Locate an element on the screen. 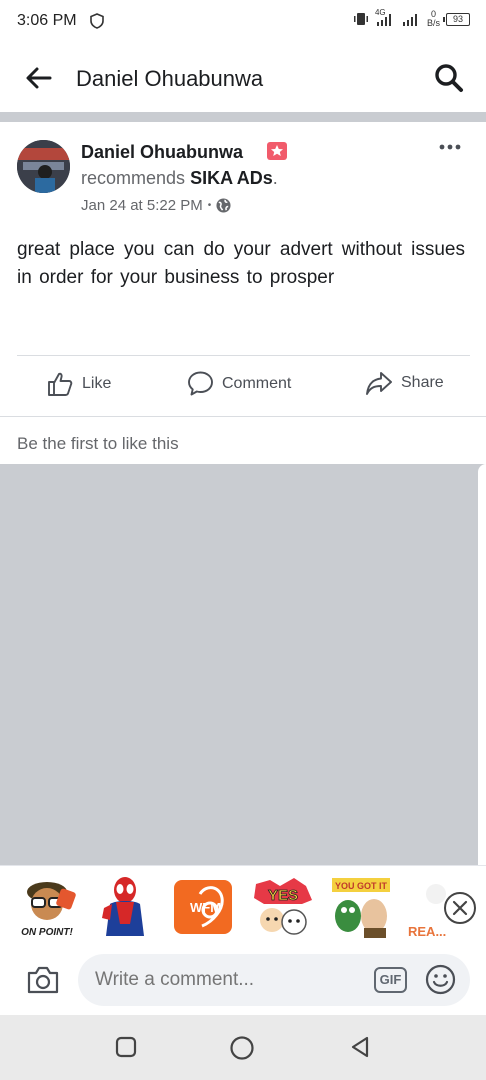 Image resolution: width=486 pixels, height=1080 pixels. net-speed: 0 B/s is located at coordinates (433, 19).